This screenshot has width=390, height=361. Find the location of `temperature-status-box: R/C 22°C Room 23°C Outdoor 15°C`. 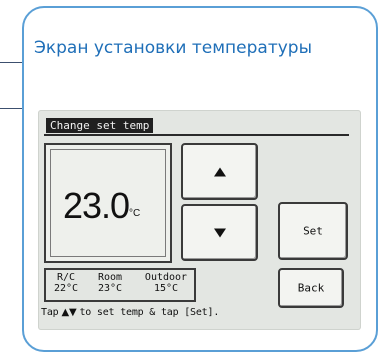

temperature-status-box: R/C 22°C Room 23°C Outdoor 15°C is located at coordinates (120, 285).